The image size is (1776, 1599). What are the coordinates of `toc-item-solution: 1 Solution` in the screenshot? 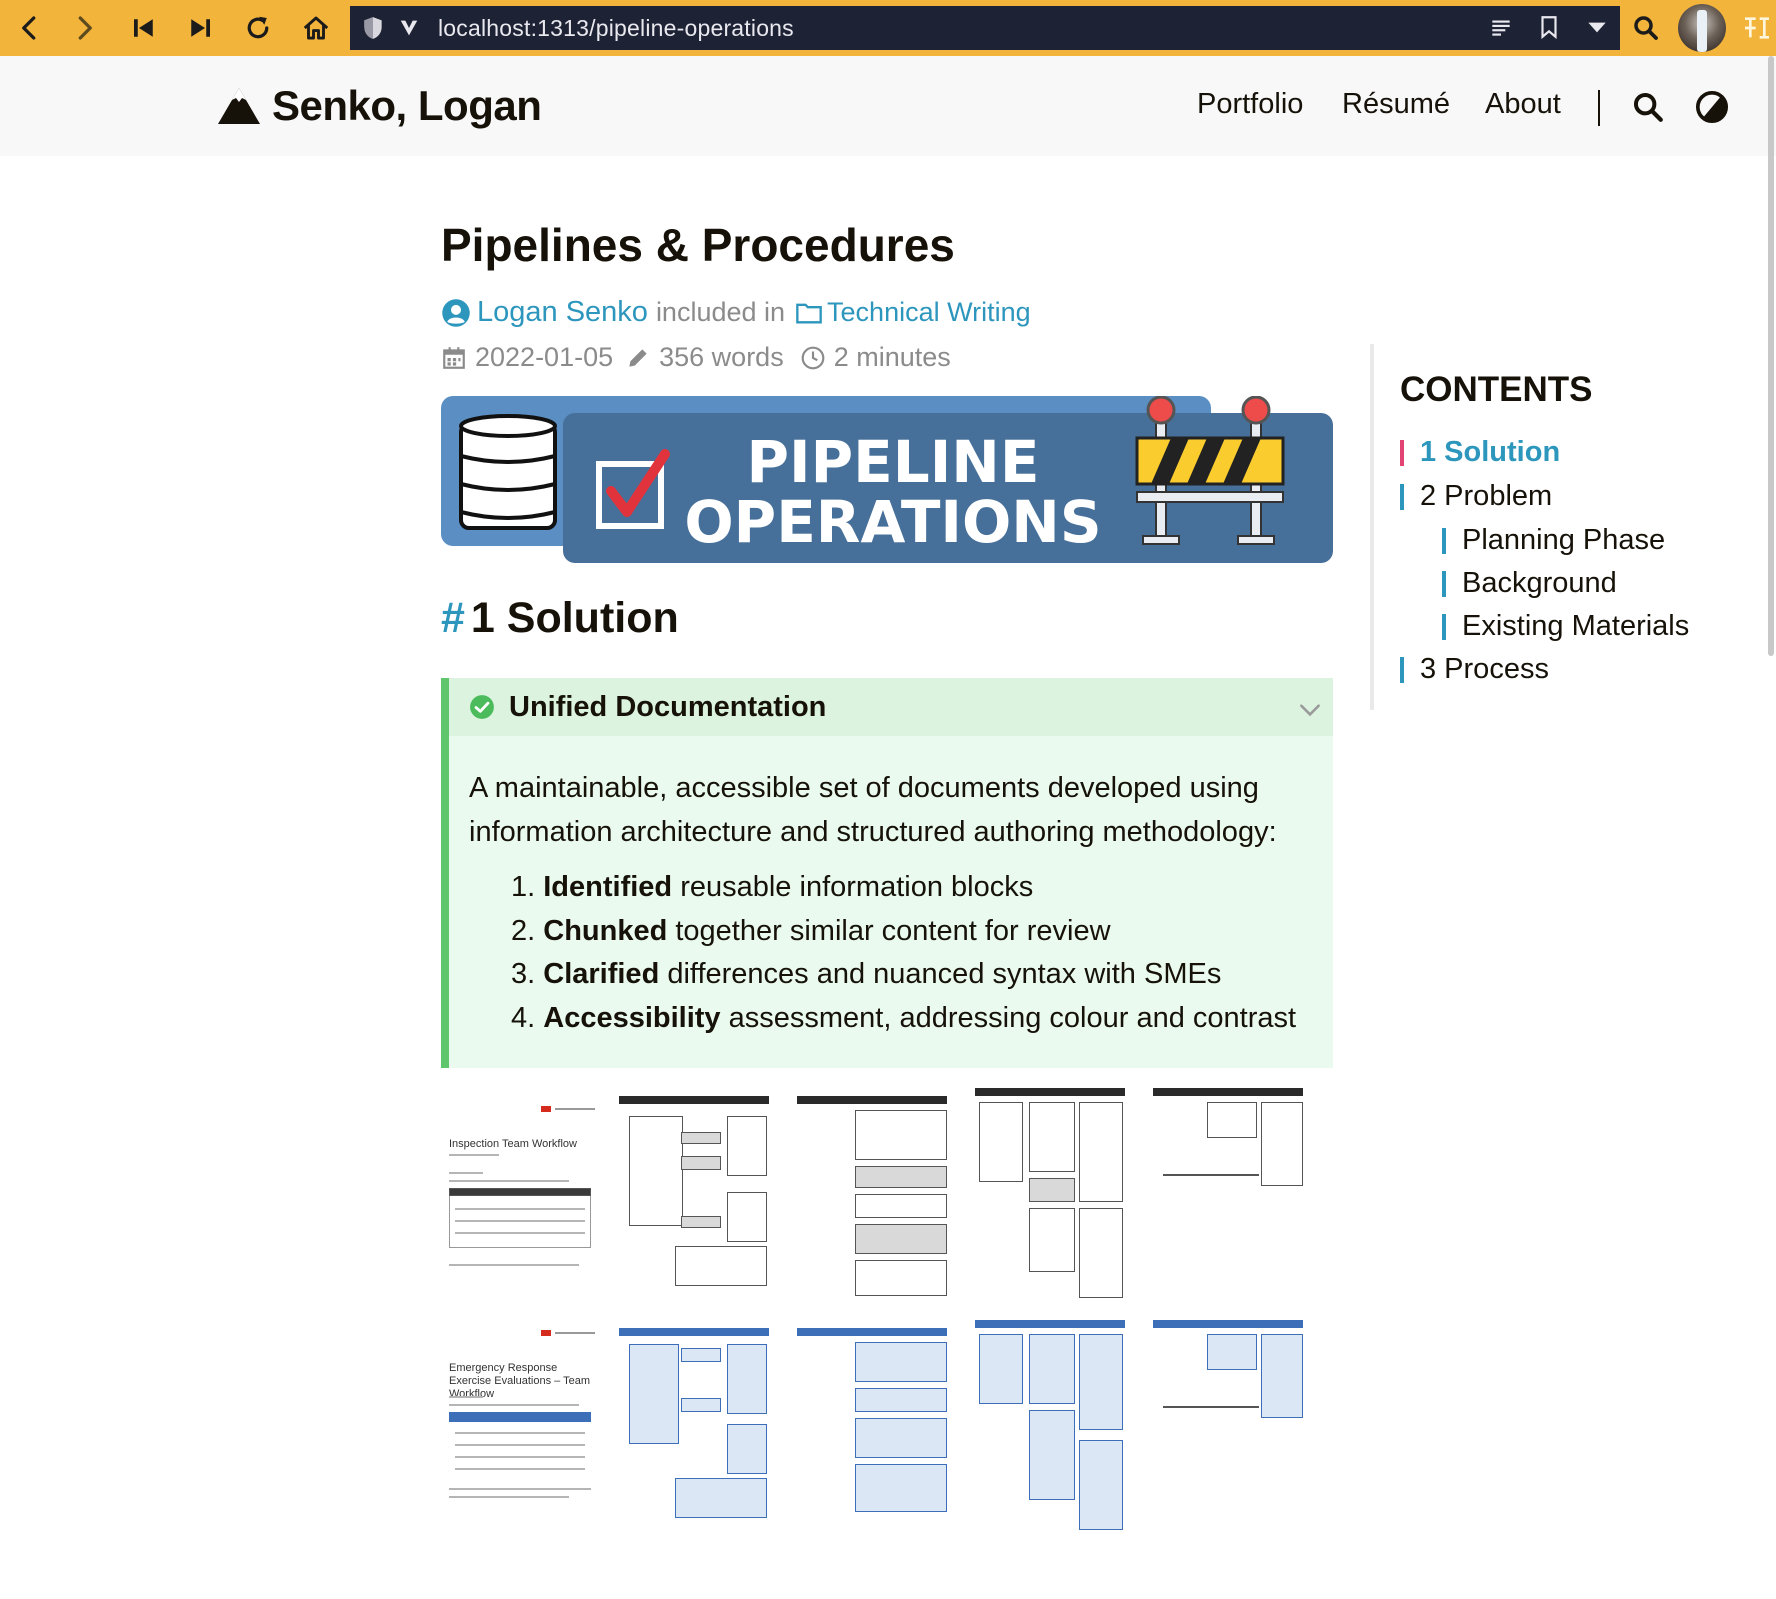 It's located at (1480, 452).